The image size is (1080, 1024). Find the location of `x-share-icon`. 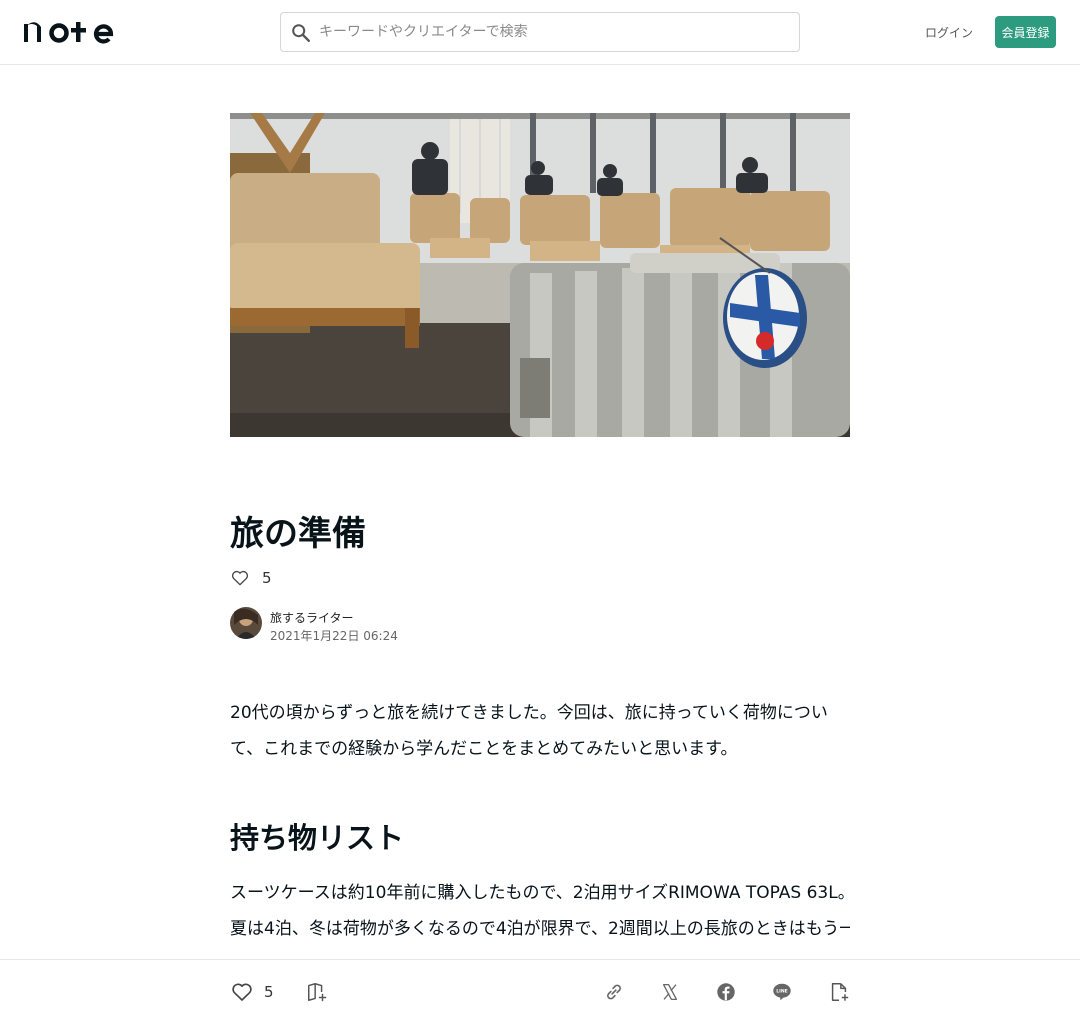

x-share-icon is located at coordinates (670, 992).